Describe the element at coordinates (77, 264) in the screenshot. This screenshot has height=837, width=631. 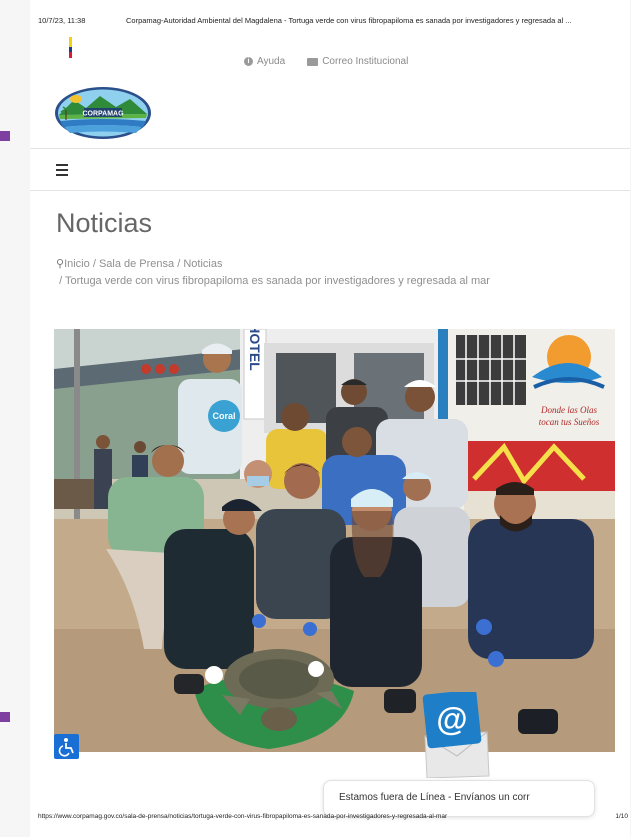
I see `breadcrumb-home: Inicio` at that location.